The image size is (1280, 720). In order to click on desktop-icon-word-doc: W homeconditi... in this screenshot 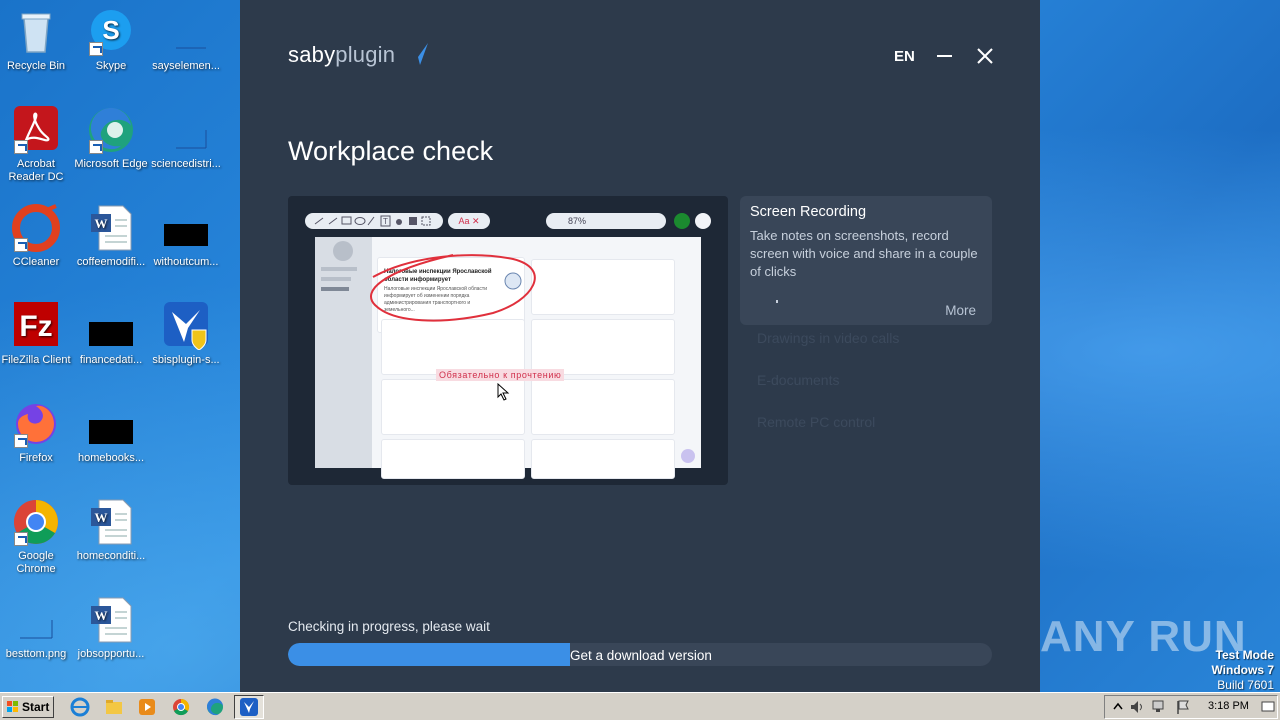, I will do `click(111, 530)`.